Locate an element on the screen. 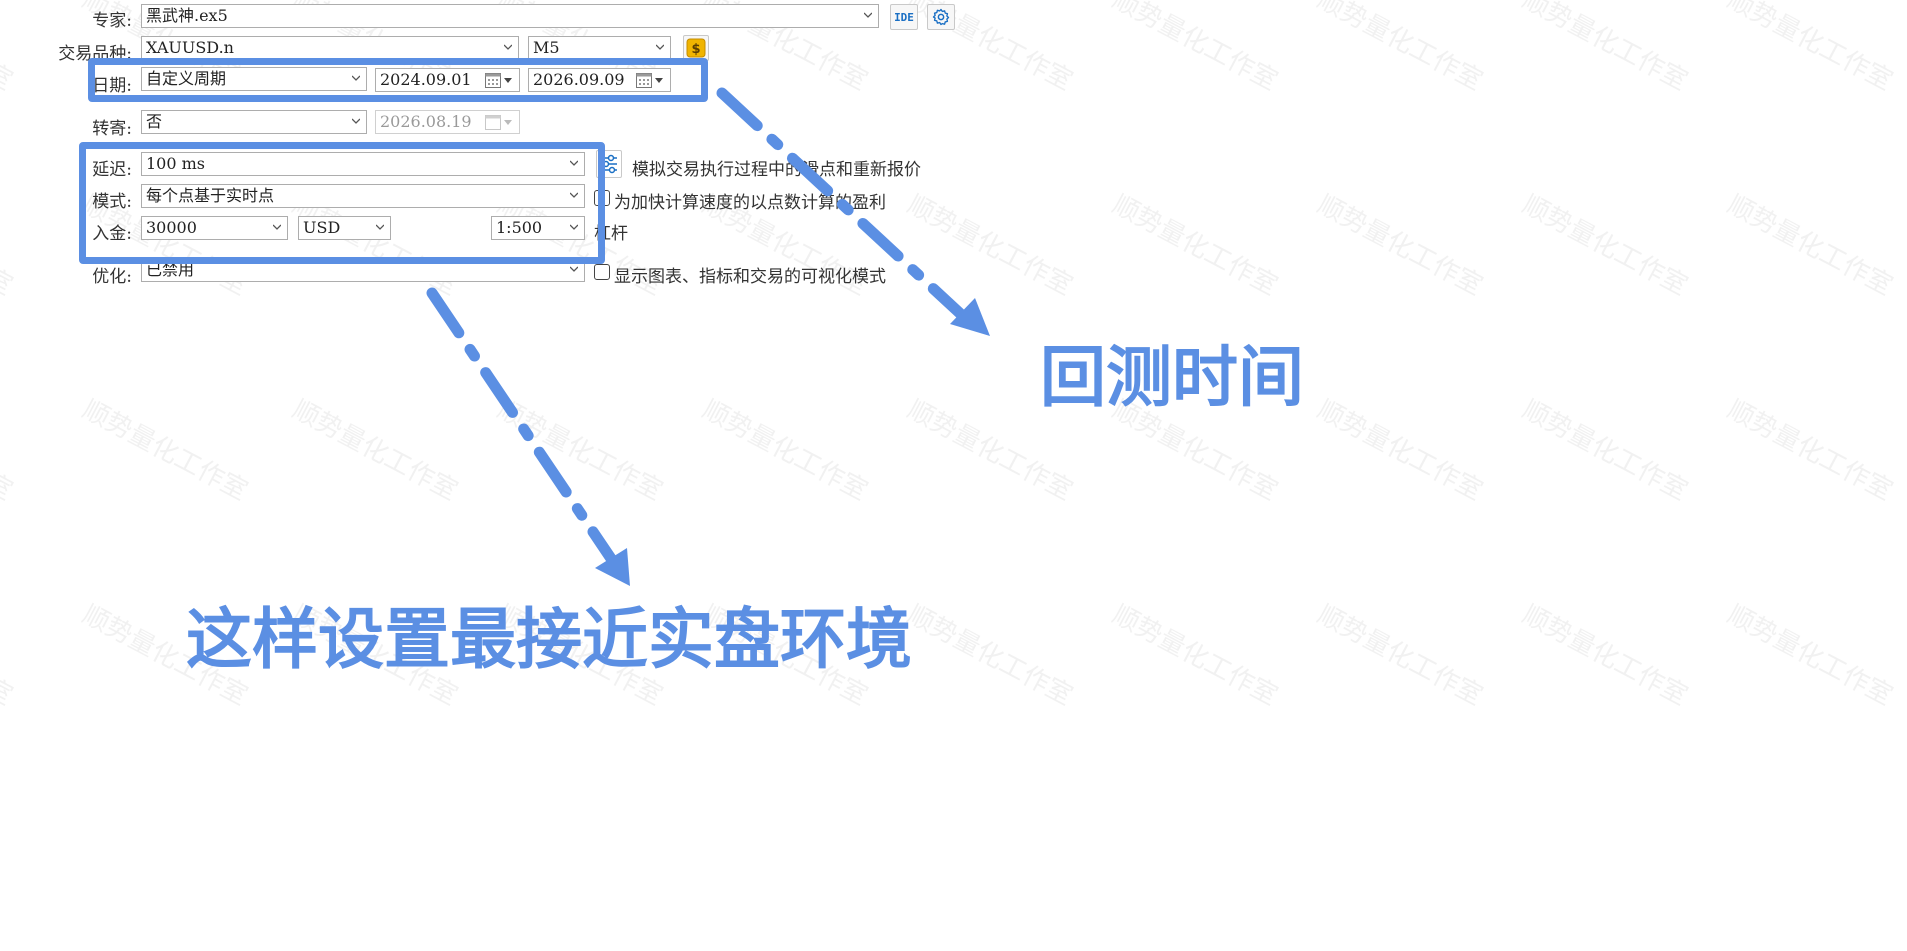 The height and width of the screenshot is (951, 1907). date-to-field: 2026.09.09 is located at coordinates (599, 80).